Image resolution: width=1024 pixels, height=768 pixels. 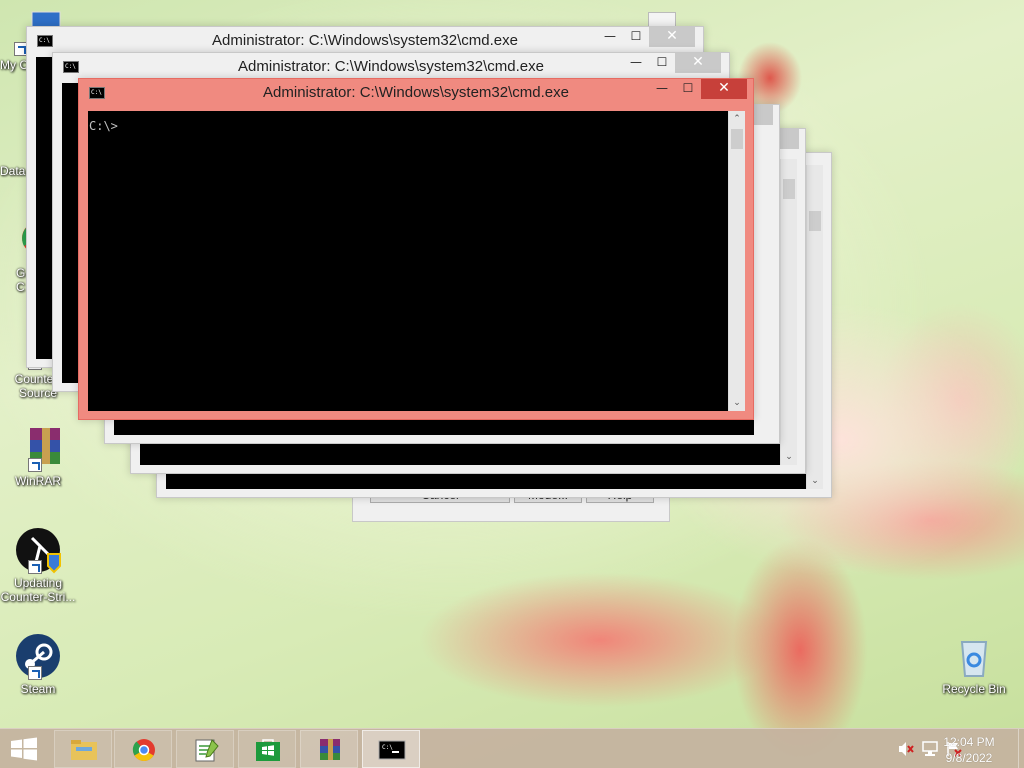 What do you see at coordinates (737, 139) in the screenshot?
I see `scrollbar-thumb` at bounding box center [737, 139].